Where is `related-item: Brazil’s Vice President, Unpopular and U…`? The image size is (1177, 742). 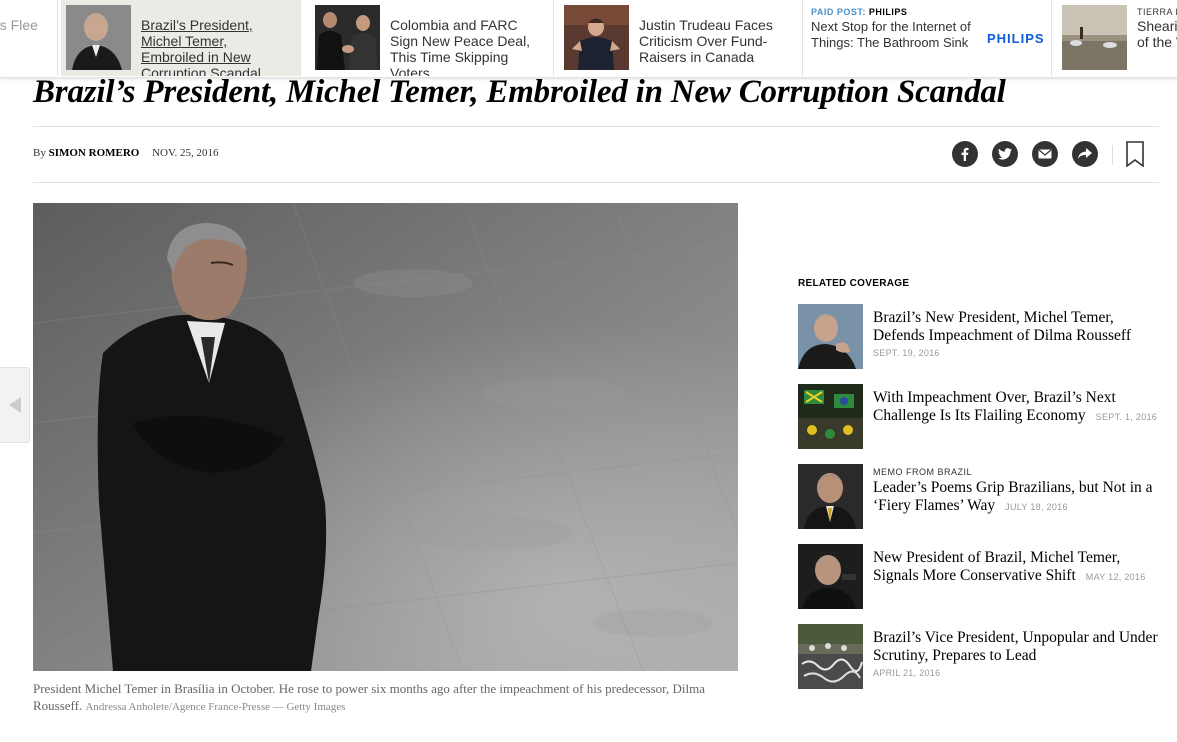 related-item: Brazil’s Vice President, Unpopular and U… is located at coordinates (979, 656).